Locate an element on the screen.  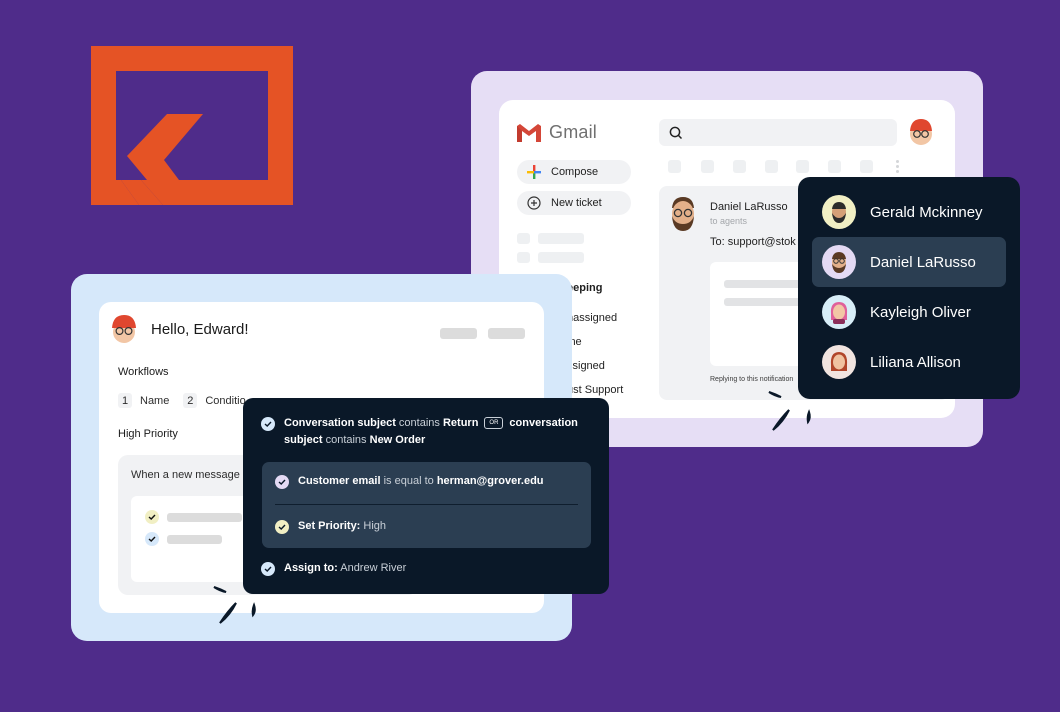
new-ticket-button: New ticket is located at coordinates (574, 203).